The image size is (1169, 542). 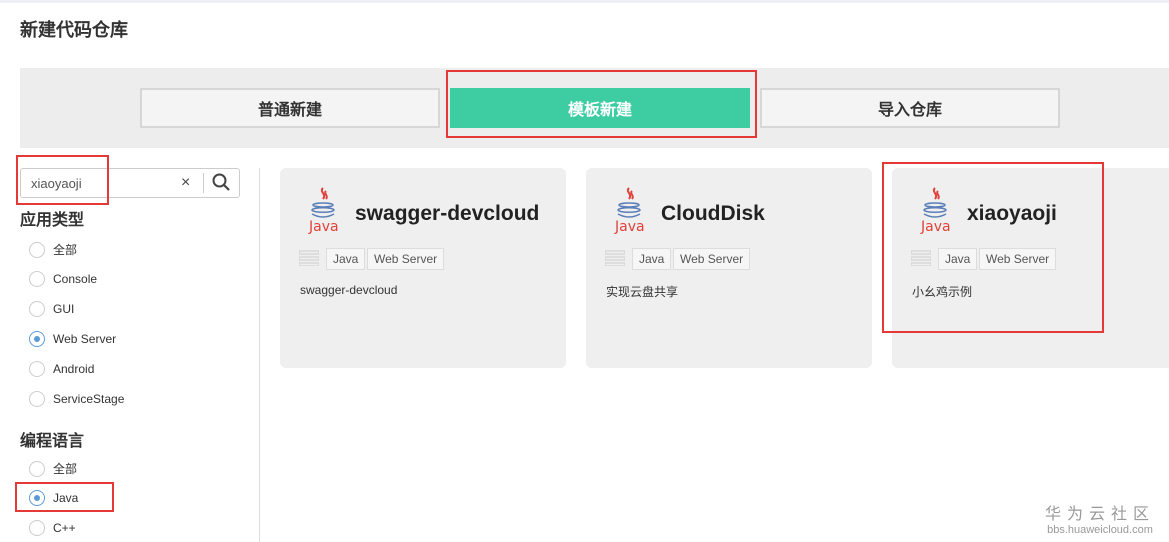 I want to click on card-description: swagger-devcloud, so click(x=349, y=290).